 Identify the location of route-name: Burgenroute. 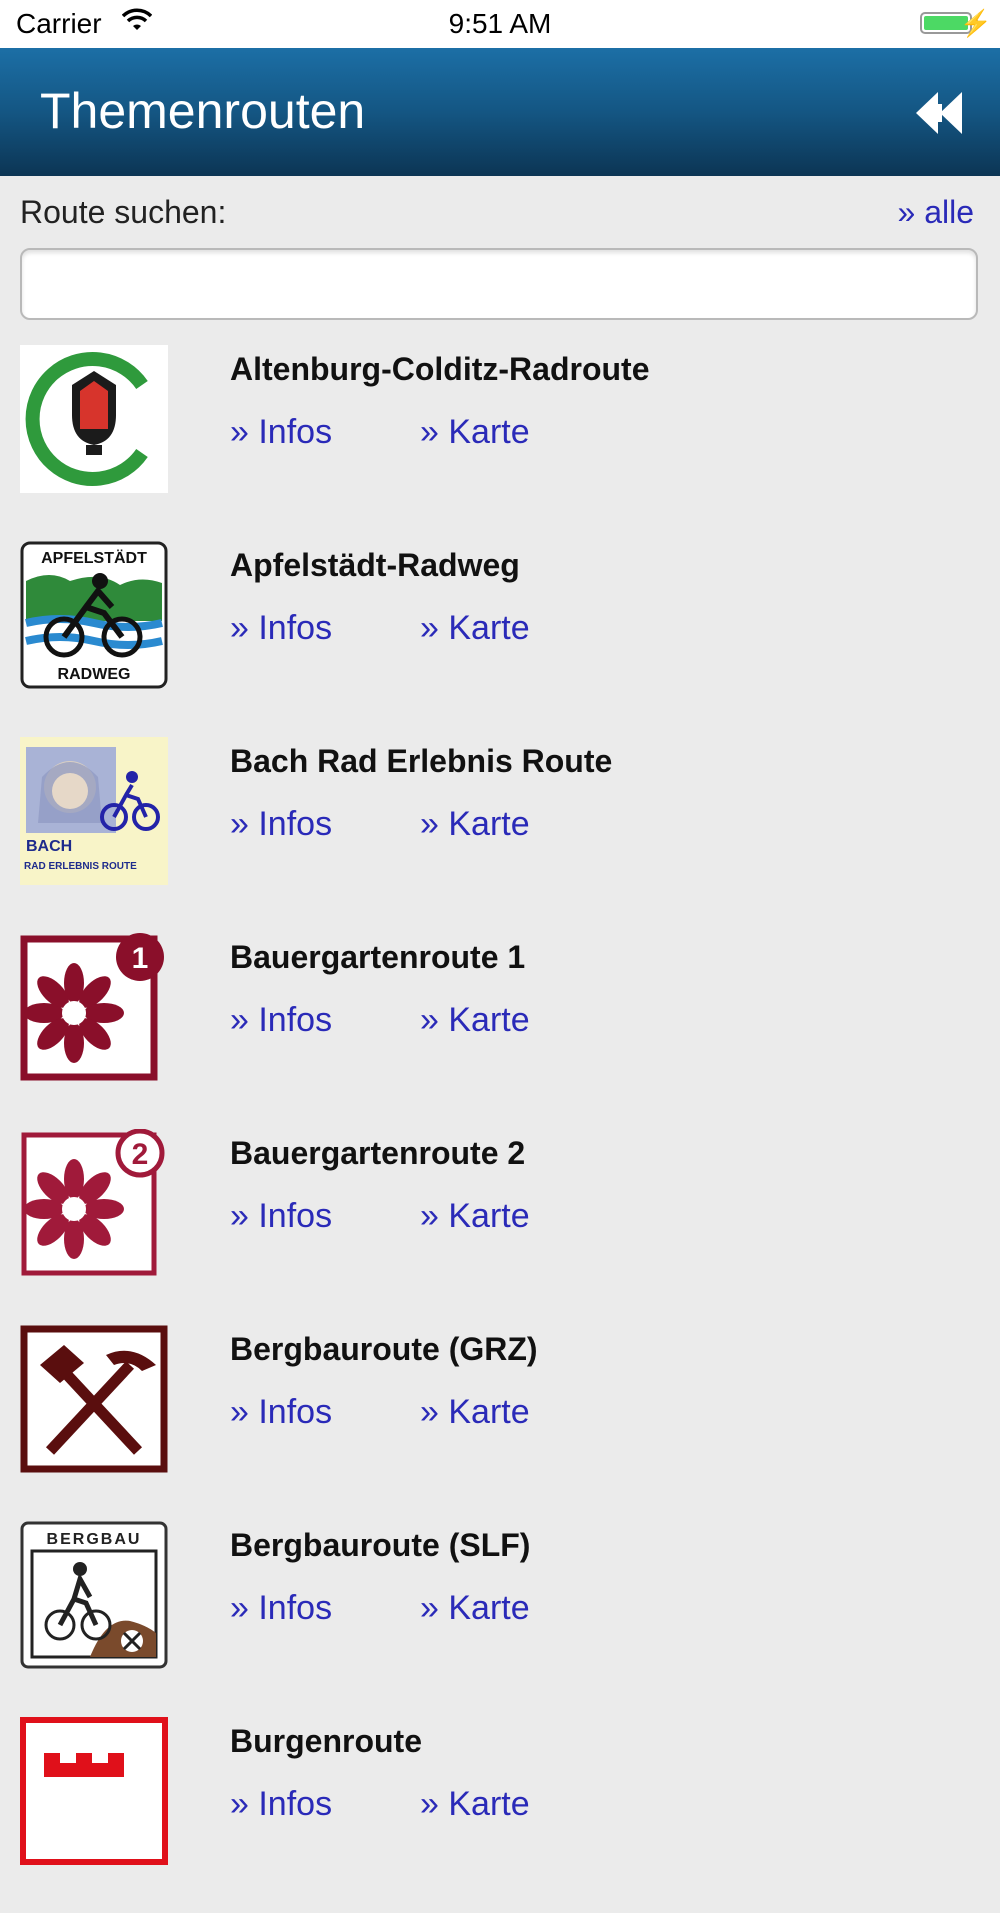
(326, 1741).